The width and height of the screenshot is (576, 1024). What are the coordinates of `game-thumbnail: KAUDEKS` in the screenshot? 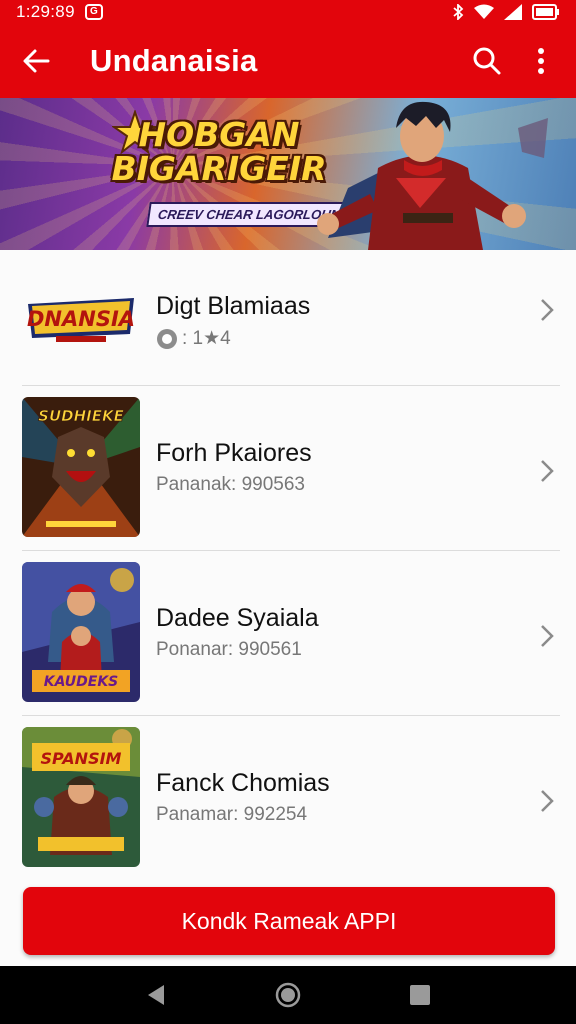 It's located at (81, 632).